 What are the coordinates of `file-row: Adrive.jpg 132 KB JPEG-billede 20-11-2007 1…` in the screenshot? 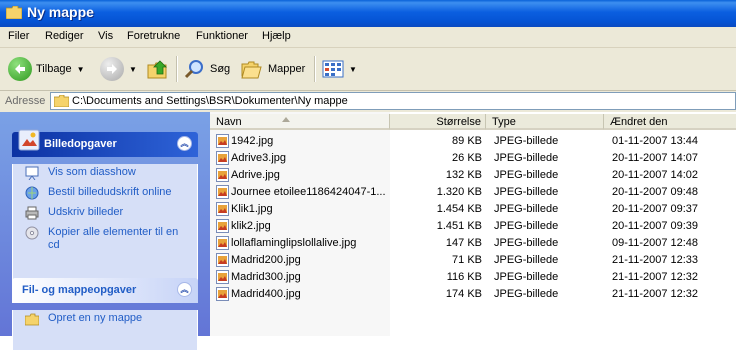 It's located at (473, 175).